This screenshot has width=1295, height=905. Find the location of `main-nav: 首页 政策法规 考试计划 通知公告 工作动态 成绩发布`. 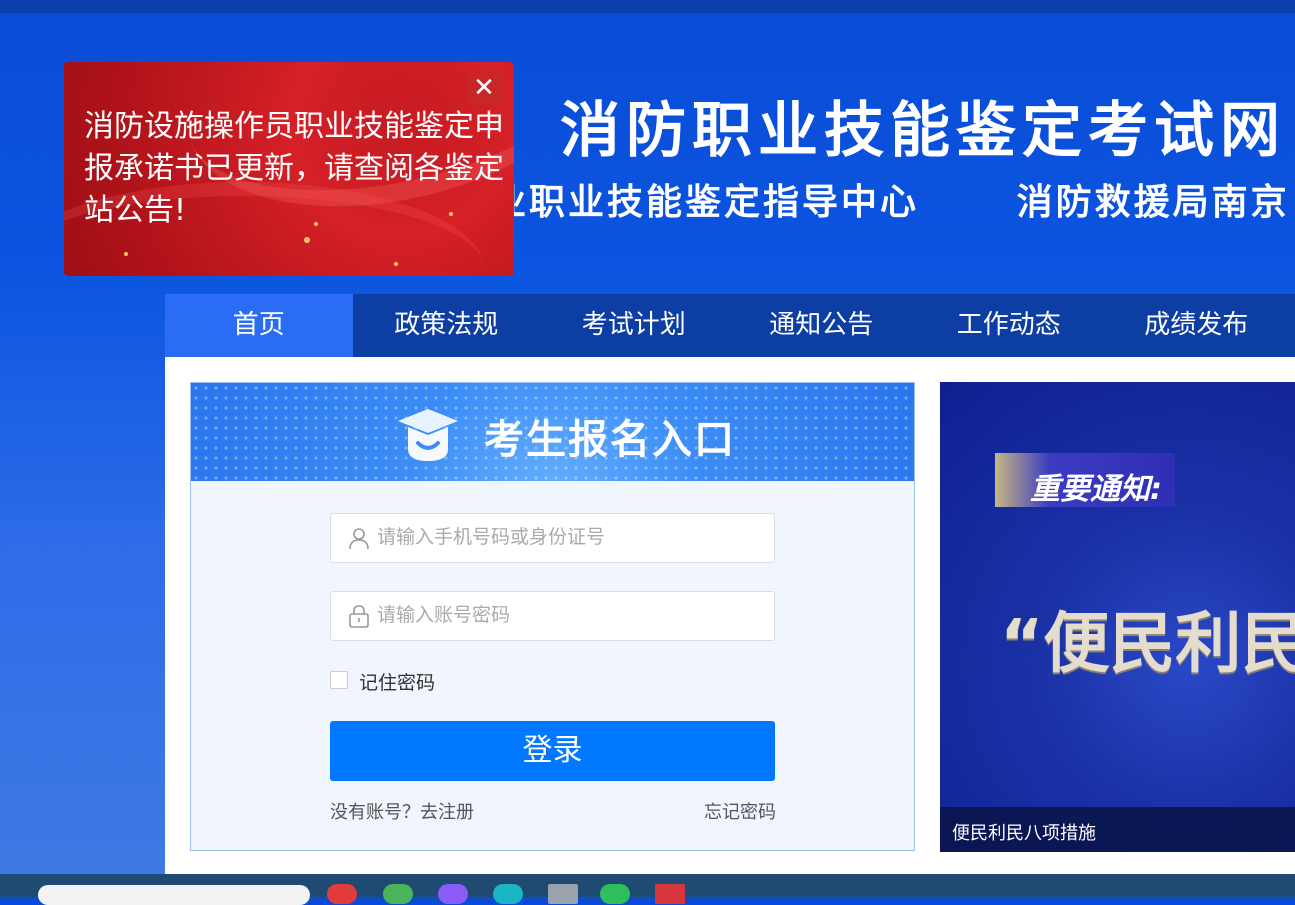

main-nav: 首页 政策法规 考试计划 通知公告 工作动态 成绩发布 is located at coordinates (730, 325).